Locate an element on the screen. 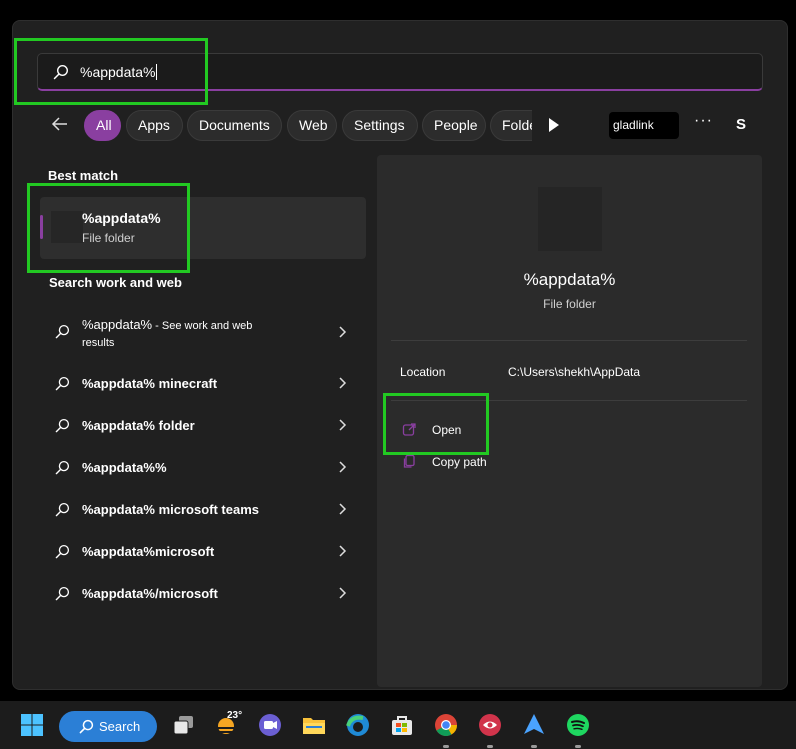 The width and height of the screenshot is (796, 749). store-icon is located at coordinates (402, 725).